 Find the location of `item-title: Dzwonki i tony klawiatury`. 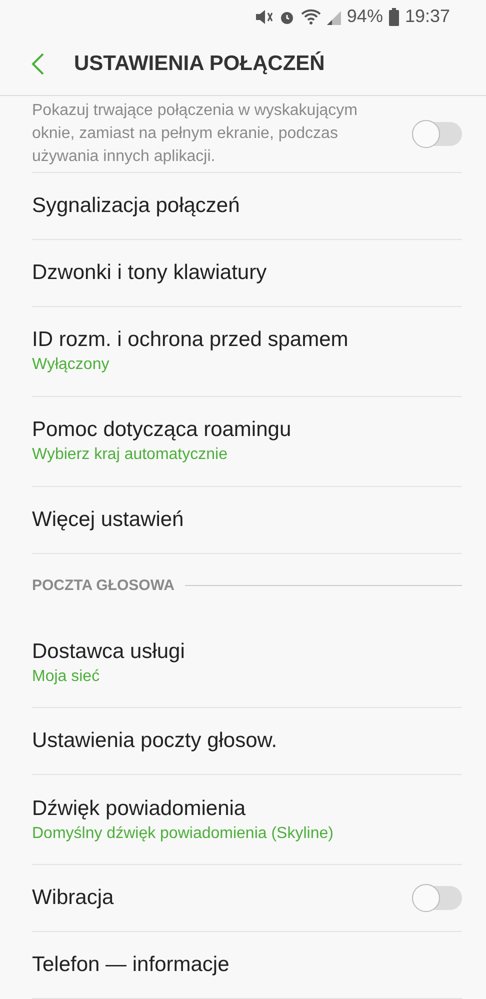

item-title: Dzwonki i tony klawiatury is located at coordinates (149, 272).